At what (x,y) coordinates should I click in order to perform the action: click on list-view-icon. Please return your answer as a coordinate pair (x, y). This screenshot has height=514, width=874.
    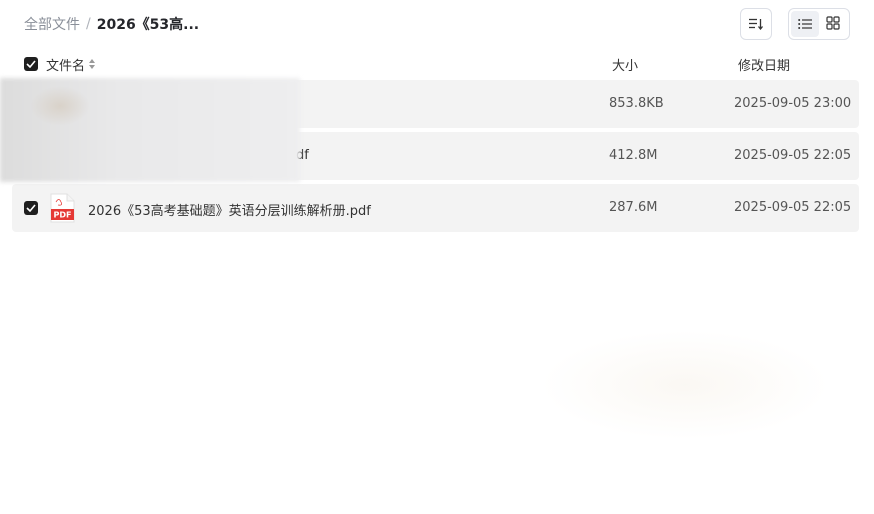
    Looking at the image, I should click on (805, 24).